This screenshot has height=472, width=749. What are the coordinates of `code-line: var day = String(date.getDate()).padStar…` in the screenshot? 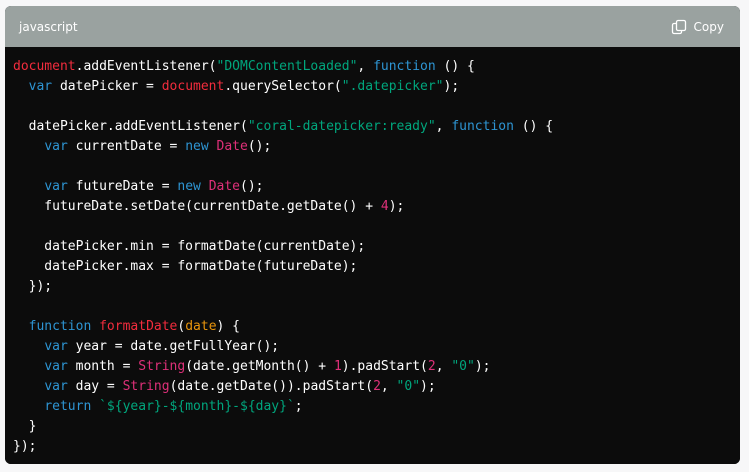 It's located at (376, 387).